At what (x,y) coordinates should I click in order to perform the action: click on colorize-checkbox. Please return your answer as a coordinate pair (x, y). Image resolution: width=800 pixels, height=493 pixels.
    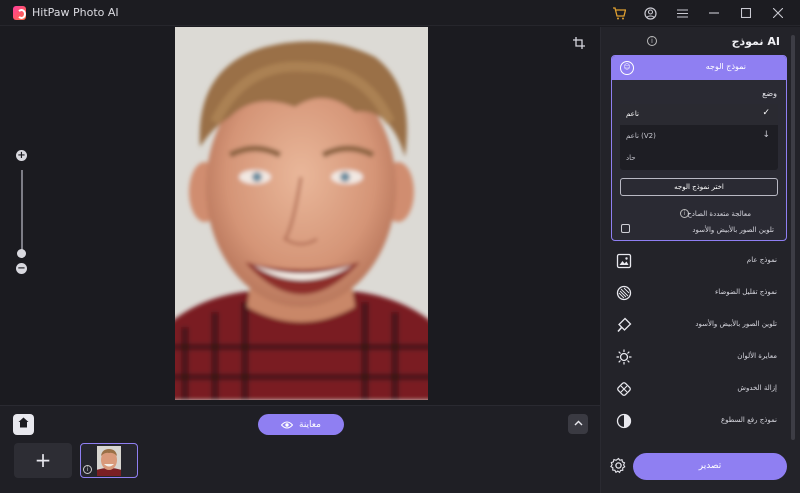
    Looking at the image, I should click on (625, 228).